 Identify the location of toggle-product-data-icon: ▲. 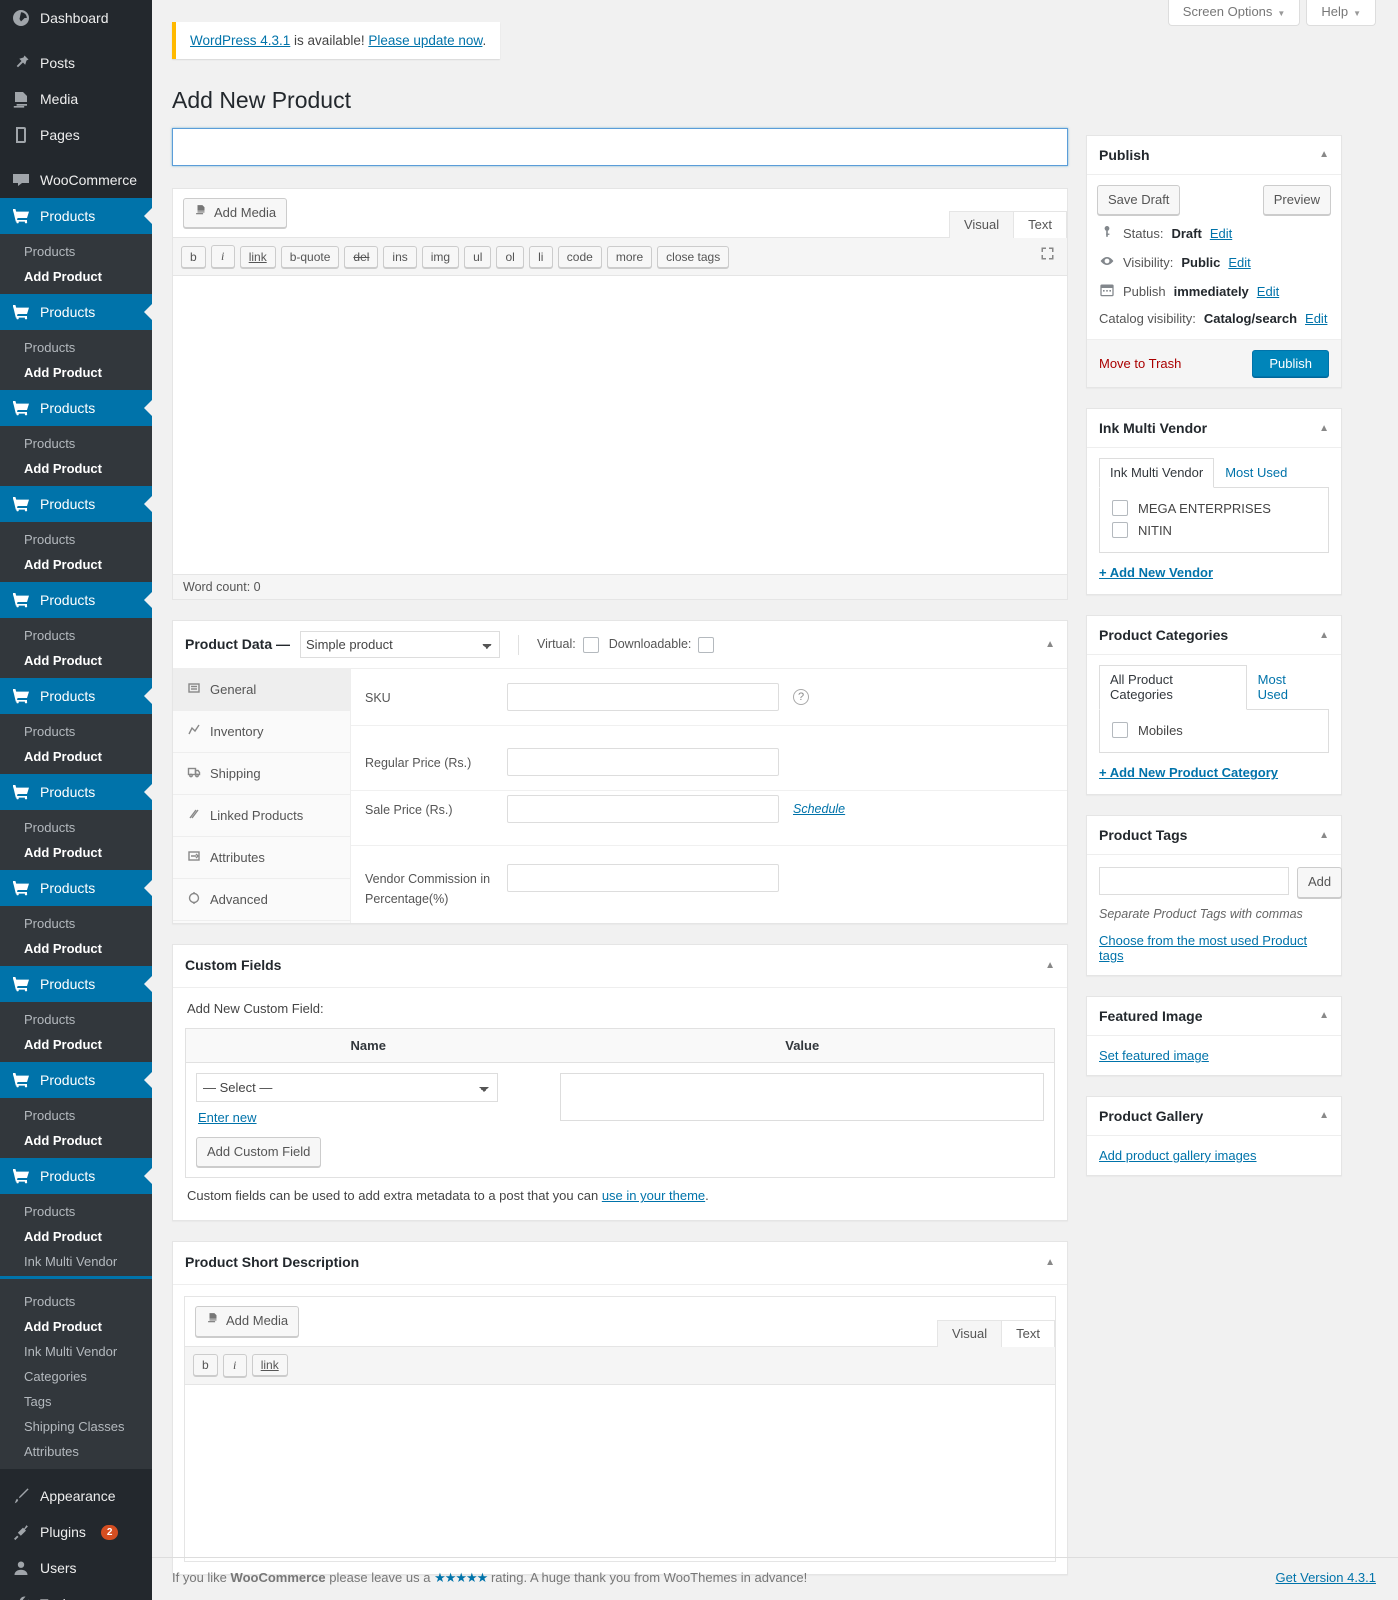
(1050, 645).